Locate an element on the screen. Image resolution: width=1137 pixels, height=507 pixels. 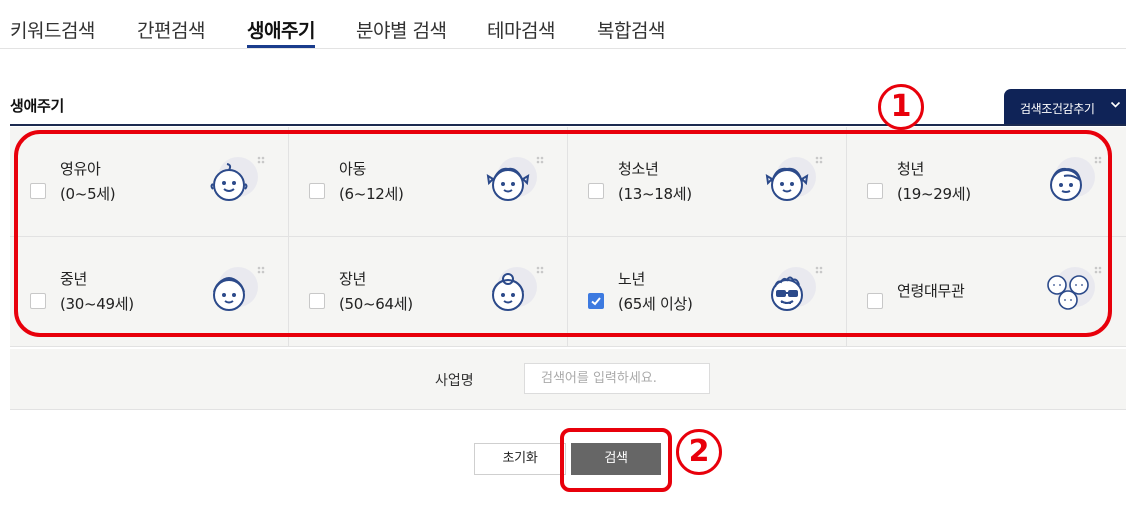
option-label: 청년 is located at coordinates (911, 169).